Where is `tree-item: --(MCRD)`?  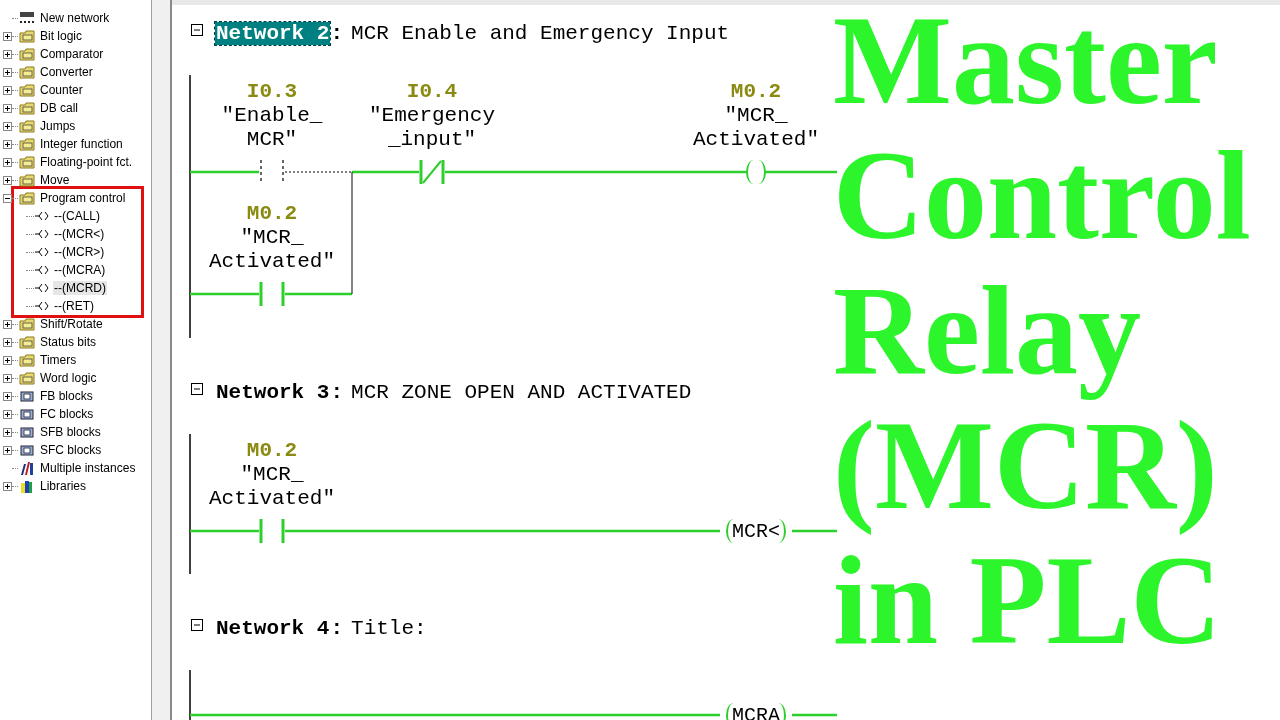 tree-item: --(MCRD) is located at coordinates (80, 288).